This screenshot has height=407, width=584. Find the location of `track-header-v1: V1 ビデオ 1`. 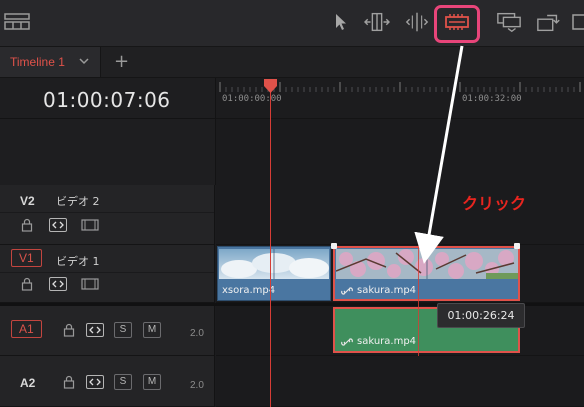

track-header-v1: V1 ビデオ 1 is located at coordinates (107, 274).